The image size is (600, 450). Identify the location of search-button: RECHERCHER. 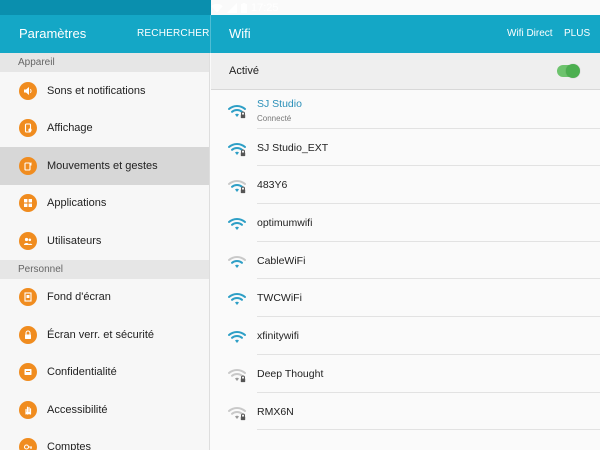
(173, 33).